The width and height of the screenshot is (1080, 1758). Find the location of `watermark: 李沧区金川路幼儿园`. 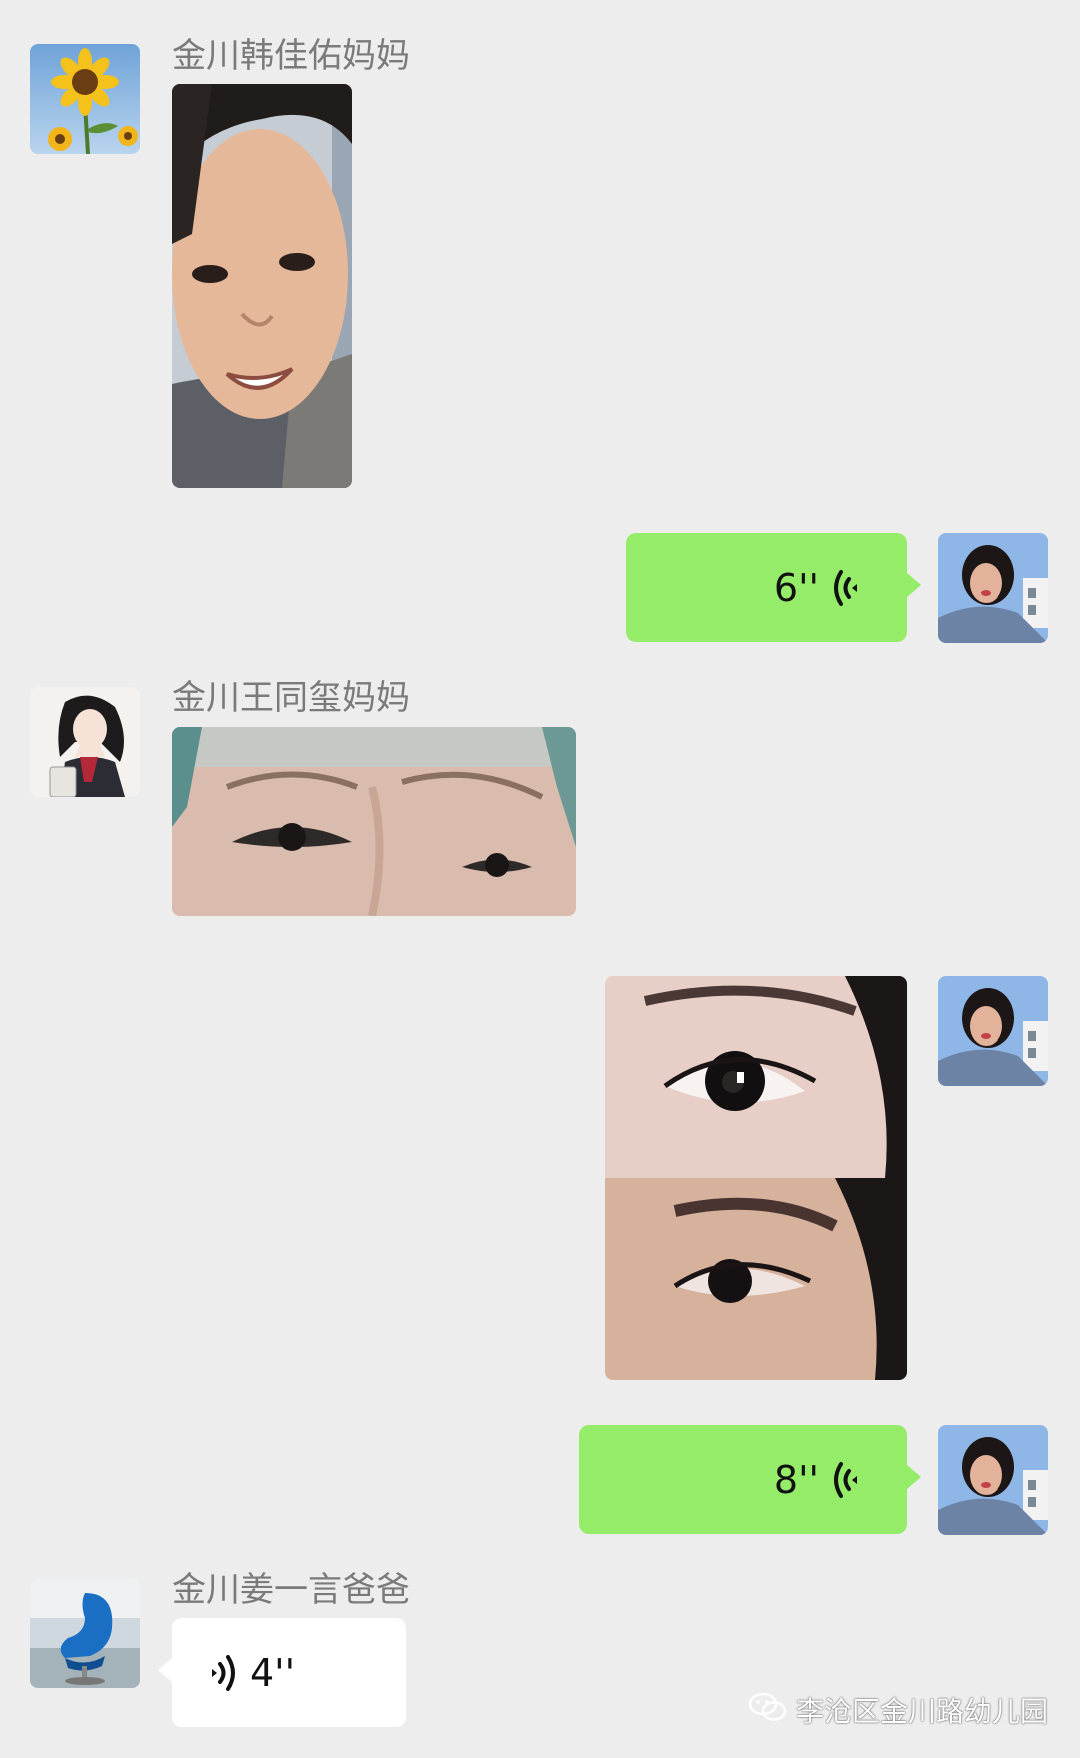

watermark: 李沧区金川路幼儿园 is located at coordinates (898, 1710).